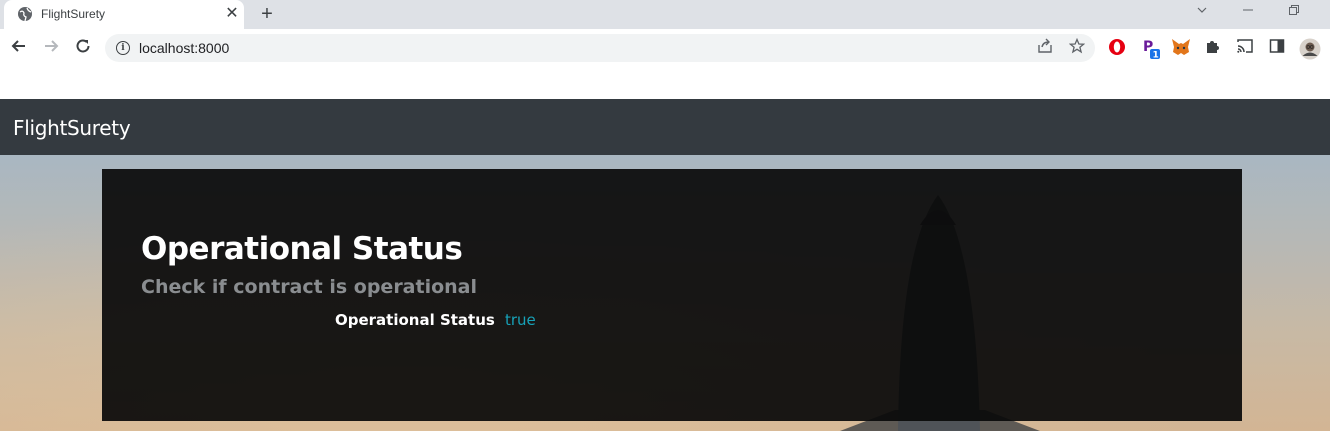 Image resolution: width=1330 pixels, height=431 pixels. What do you see at coordinates (19, 48) in the screenshot?
I see `back-arrow-icon` at bounding box center [19, 48].